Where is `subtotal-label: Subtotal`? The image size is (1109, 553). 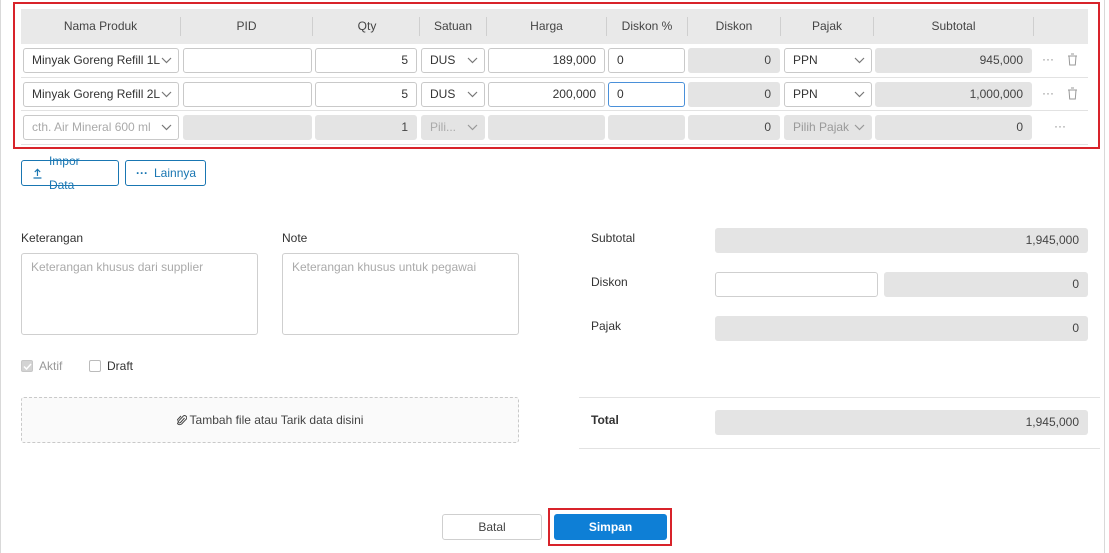
subtotal-label: Subtotal is located at coordinates (613, 238).